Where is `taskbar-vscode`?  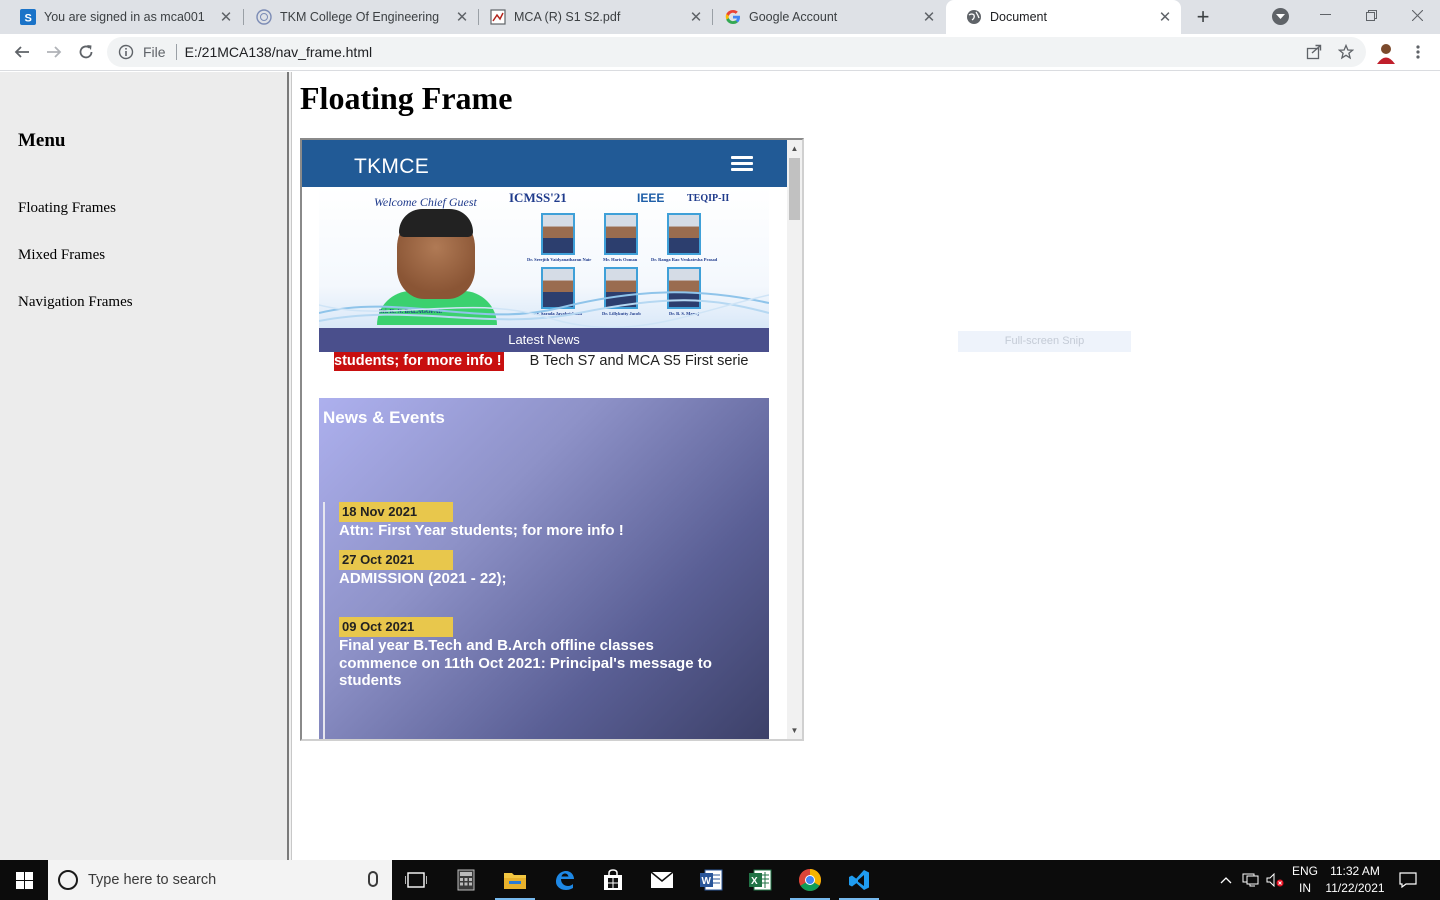
taskbar-vscode is located at coordinates (859, 880).